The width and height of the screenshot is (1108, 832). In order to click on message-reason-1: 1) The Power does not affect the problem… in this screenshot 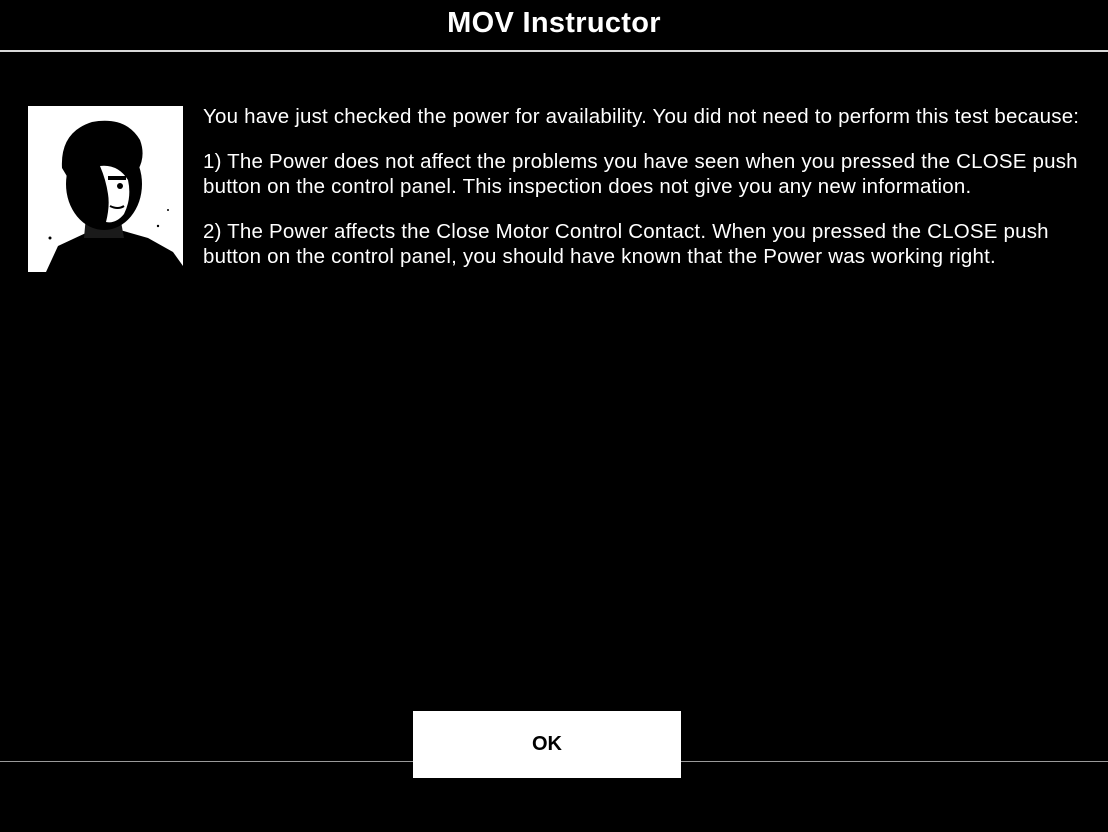, I will do `click(640, 174)`.